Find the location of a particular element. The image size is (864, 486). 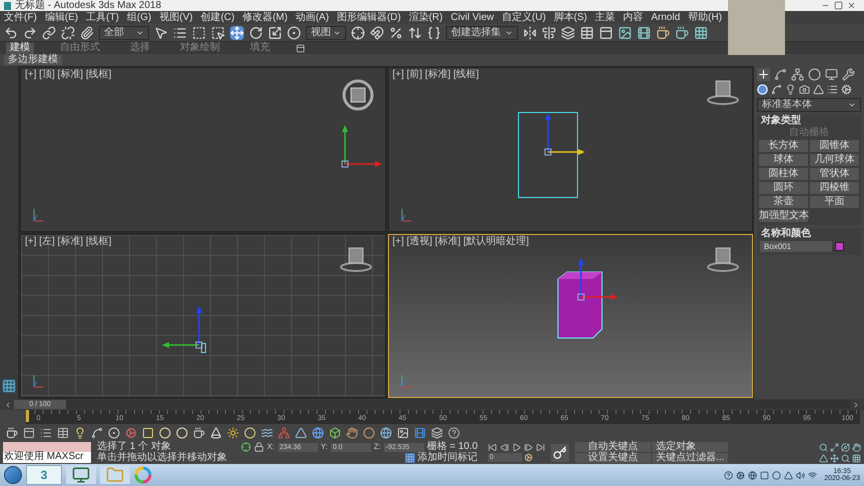

menu-item: 帮助(H) is located at coordinates (705, 17).